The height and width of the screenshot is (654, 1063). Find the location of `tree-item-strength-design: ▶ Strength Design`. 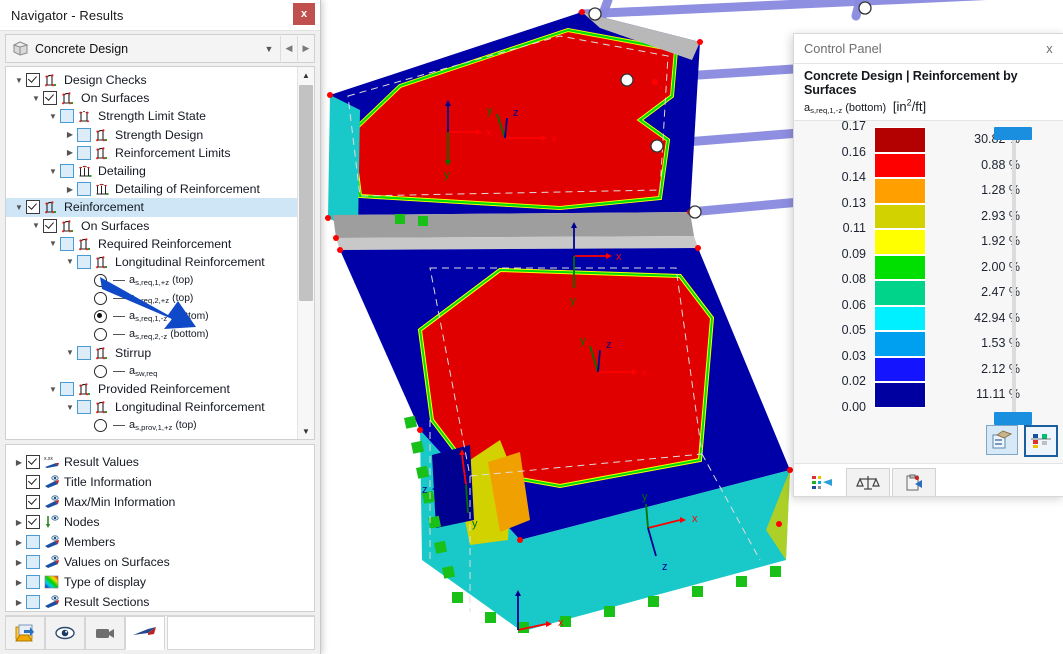

tree-item-strength-design: ▶ Strength Design is located at coordinates (151, 135).